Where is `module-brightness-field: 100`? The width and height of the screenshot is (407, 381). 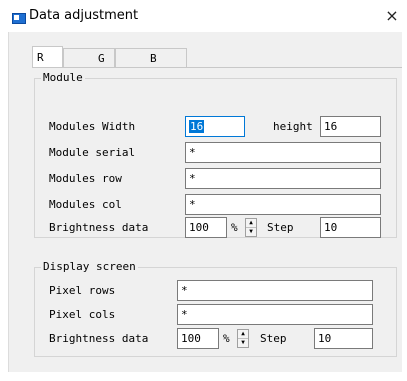 module-brightness-field: 100 is located at coordinates (206, 227).